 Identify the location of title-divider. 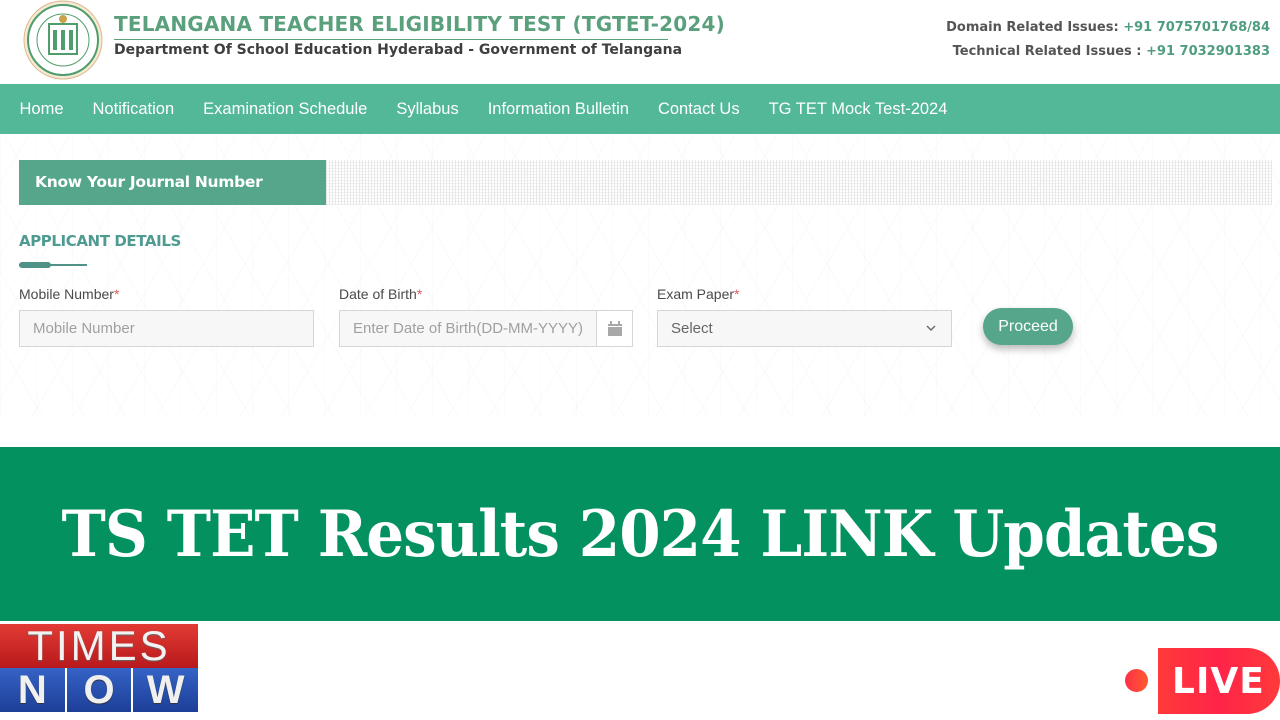
(391, 39).